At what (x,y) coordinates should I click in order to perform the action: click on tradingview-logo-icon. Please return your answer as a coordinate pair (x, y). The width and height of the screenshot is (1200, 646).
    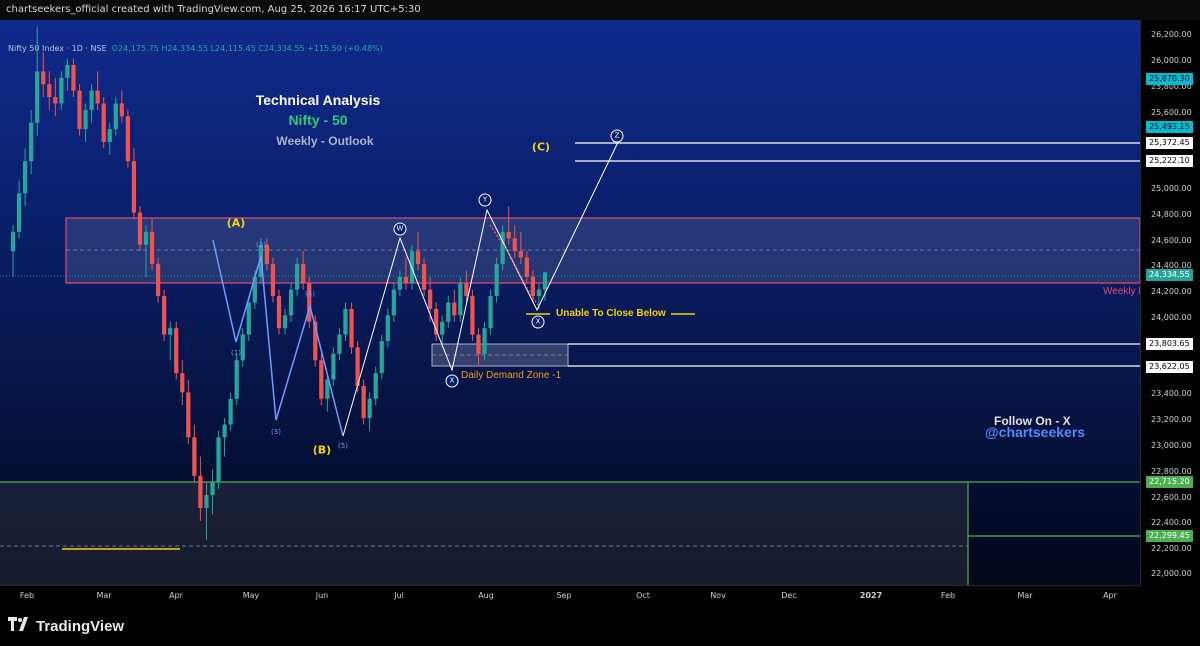
    Looking at the image, I should click on (19, 626).